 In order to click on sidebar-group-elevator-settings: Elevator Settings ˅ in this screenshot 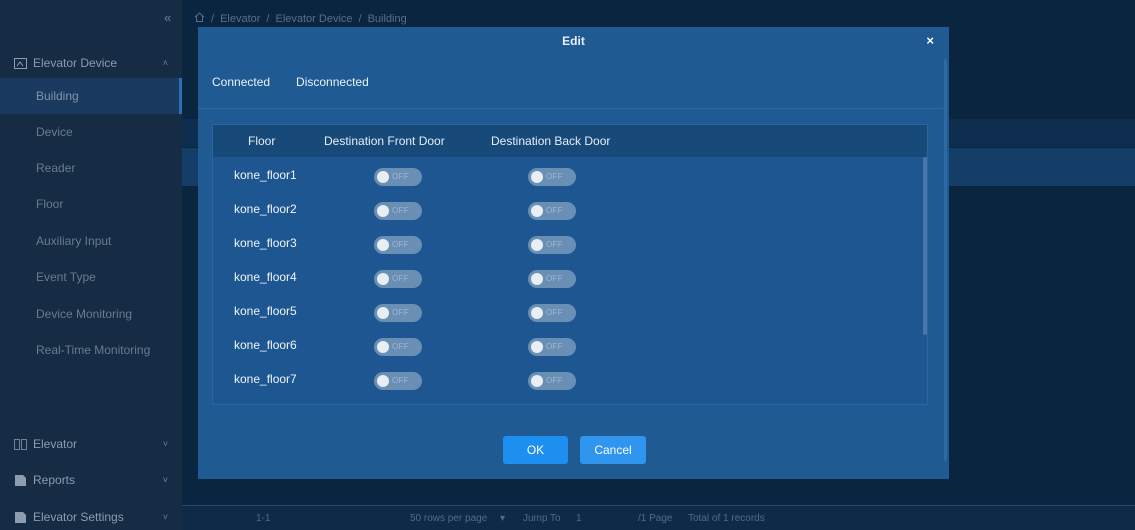, I will do `click(91, 515)`.